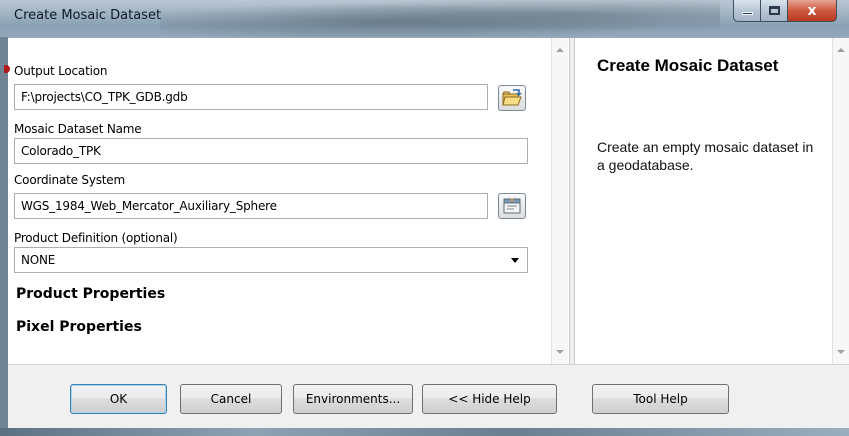 Image resolution: width=849 pixels, height=436 pixels. What do you see at coordinates (78, 129) in the screenshot?
I see `mosaic-name-label: Mosaic Dataset Name` at bounding box center [78, 129].